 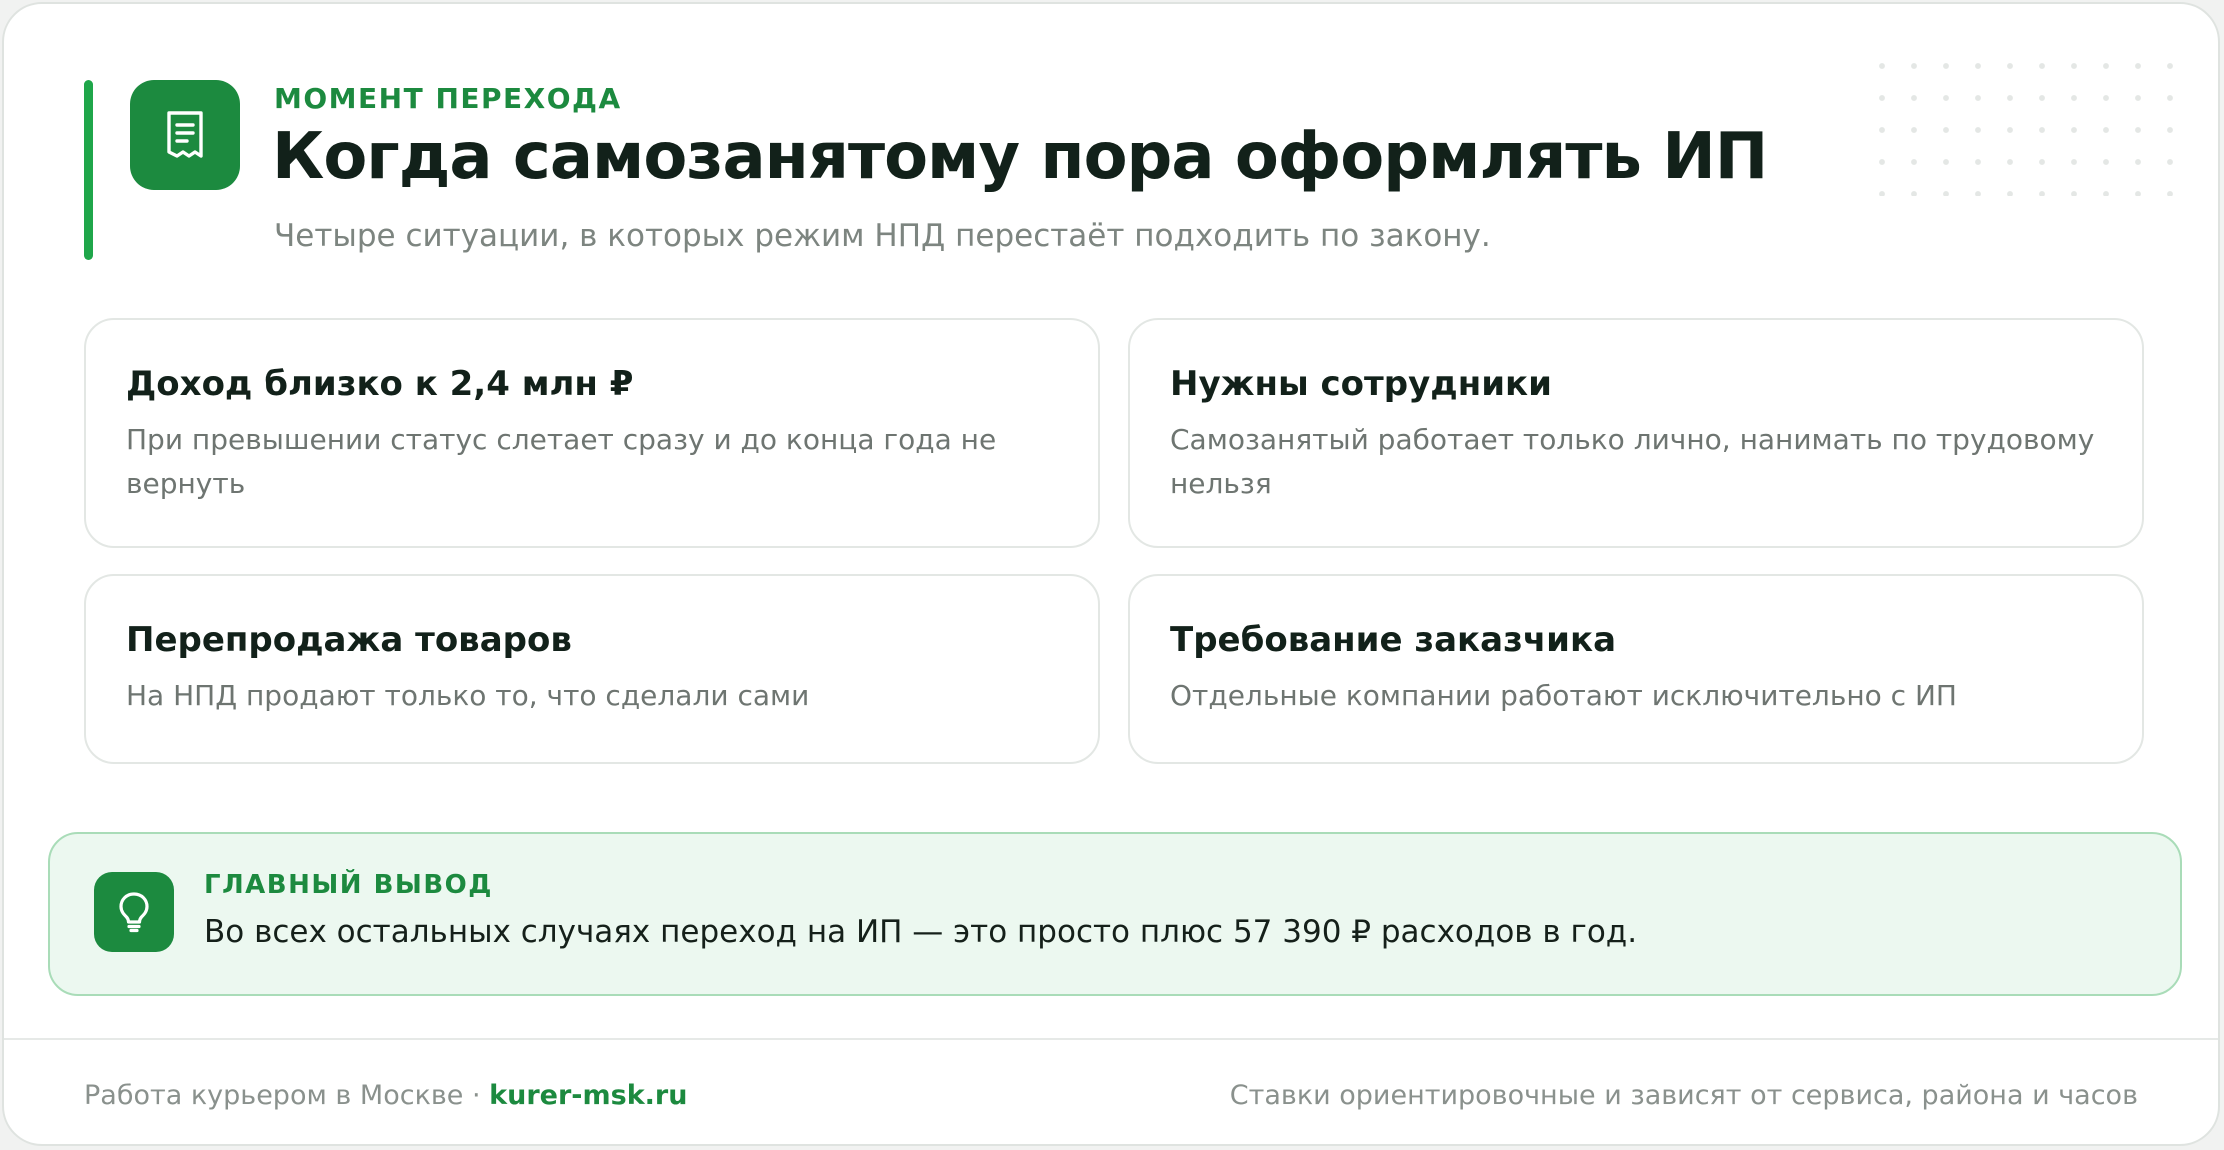 I want to click on site-link: kurer-msk.ru, so click(x=588, y=1095).